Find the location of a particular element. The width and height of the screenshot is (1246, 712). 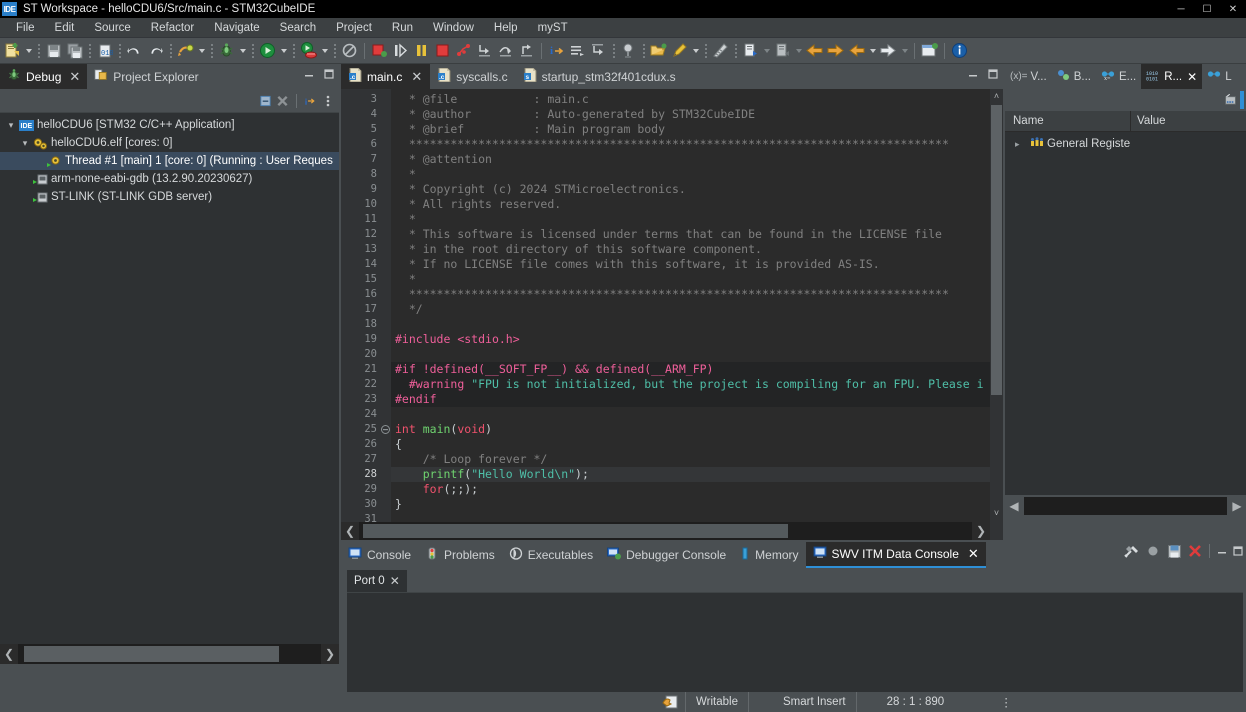

tab-debugger-console: Debugger Console is located at coordinates (666, 555).